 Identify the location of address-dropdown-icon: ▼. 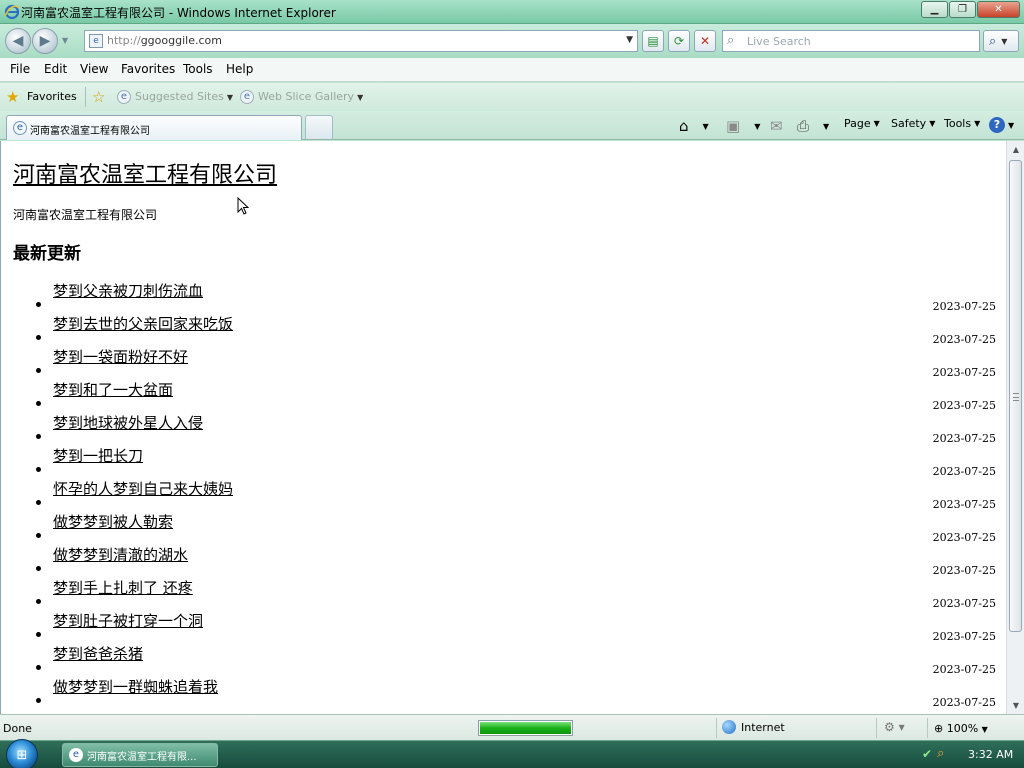
(629, 40).